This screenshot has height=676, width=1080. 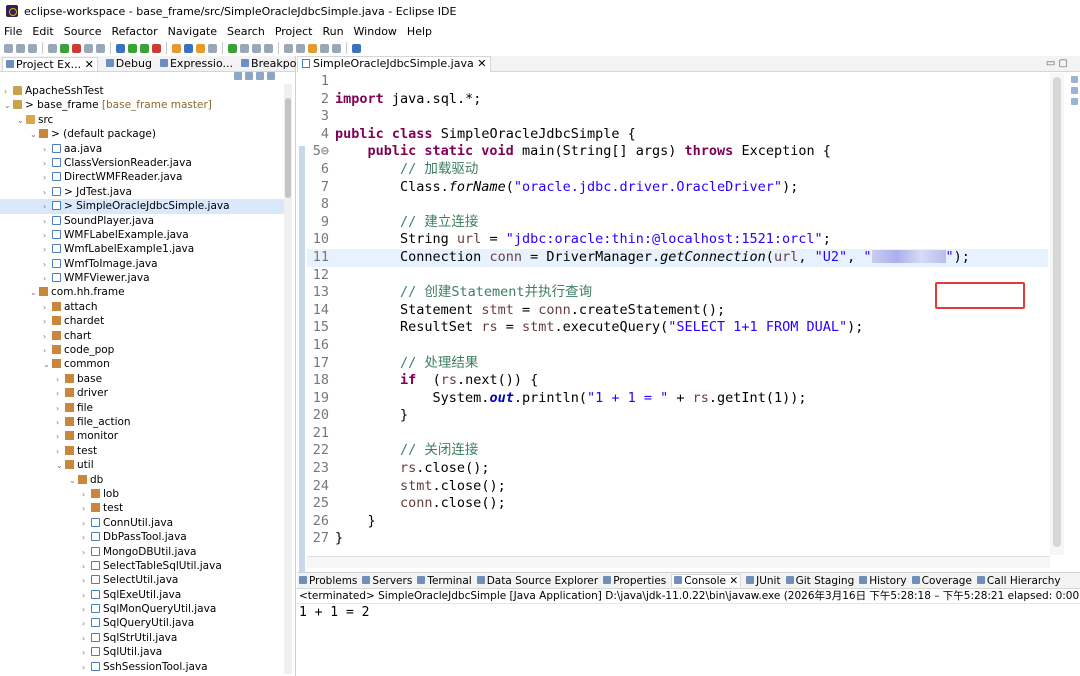 I want to click on link-with-editor-icon, so click(x=249, y=76).